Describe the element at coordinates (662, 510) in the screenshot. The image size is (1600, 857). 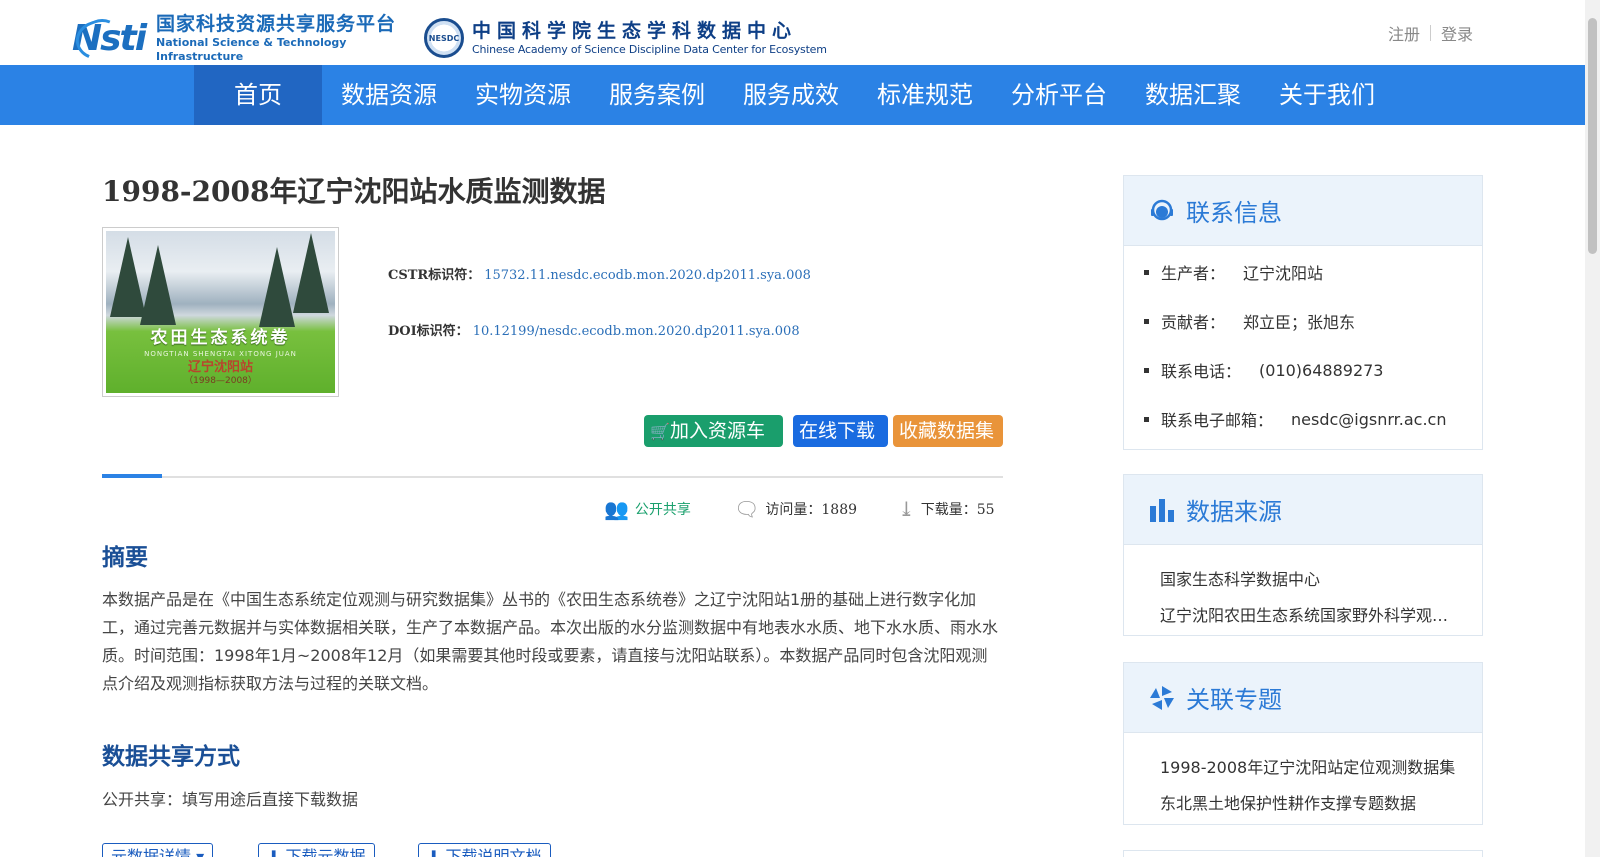
I see `share-status-text: 公开共享` at that location.